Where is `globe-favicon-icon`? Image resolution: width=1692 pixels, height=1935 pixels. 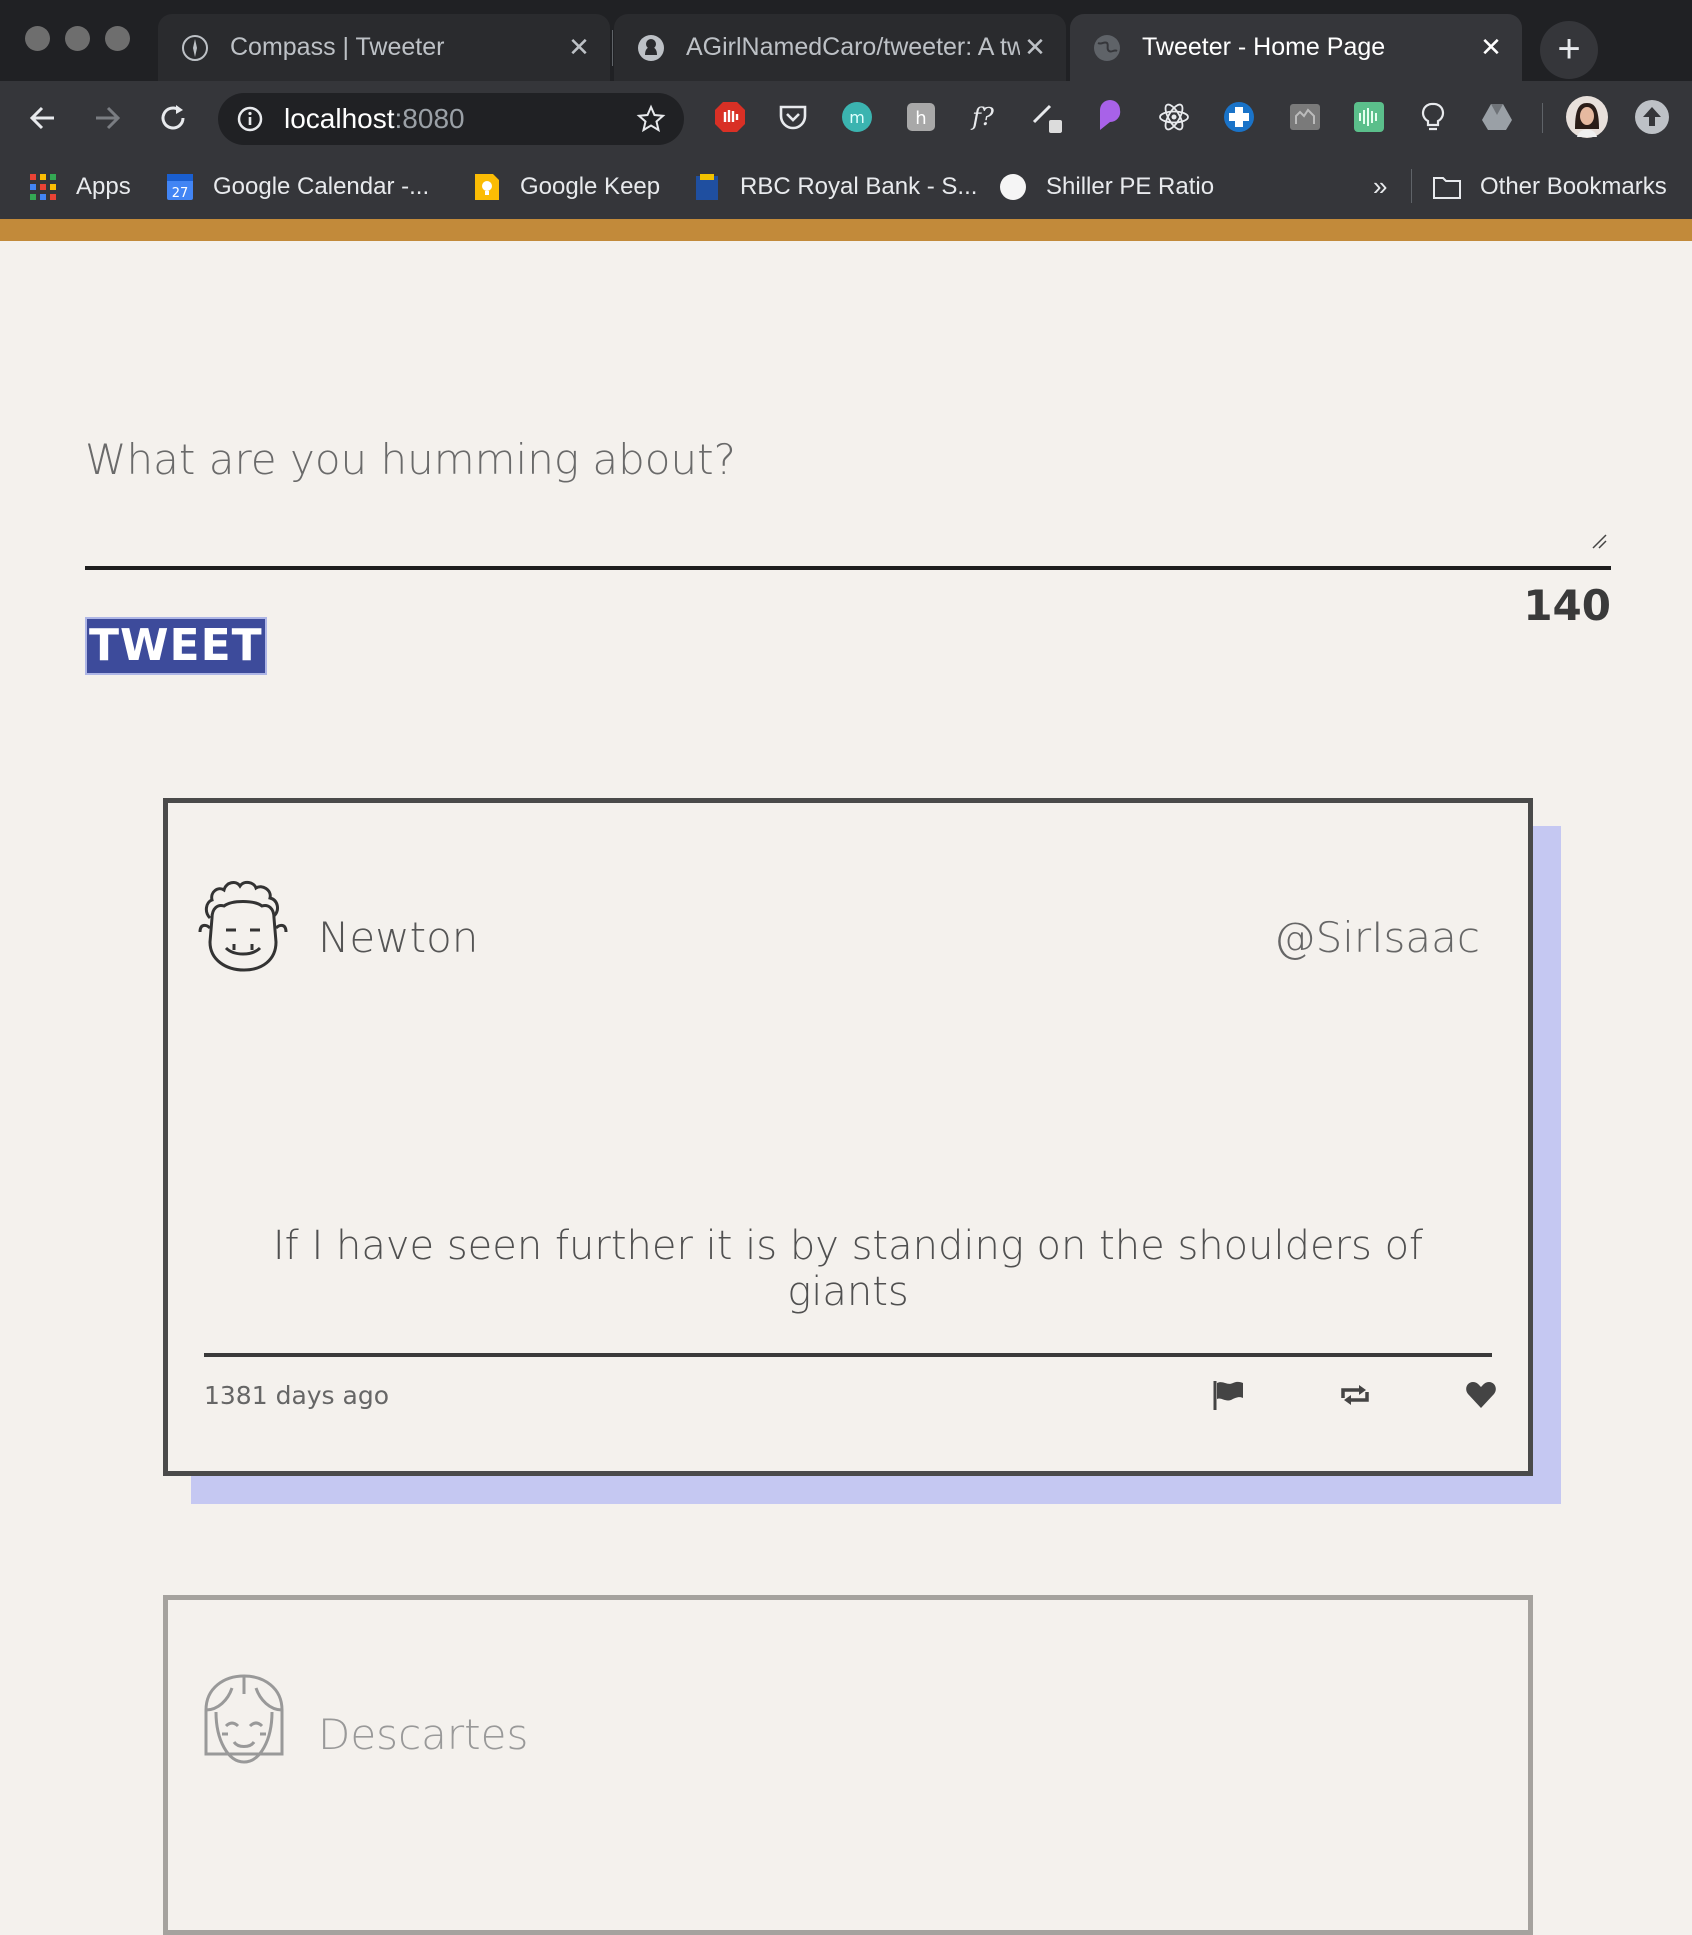
globe-favicon-icon is located at coordinates (1107, 47).